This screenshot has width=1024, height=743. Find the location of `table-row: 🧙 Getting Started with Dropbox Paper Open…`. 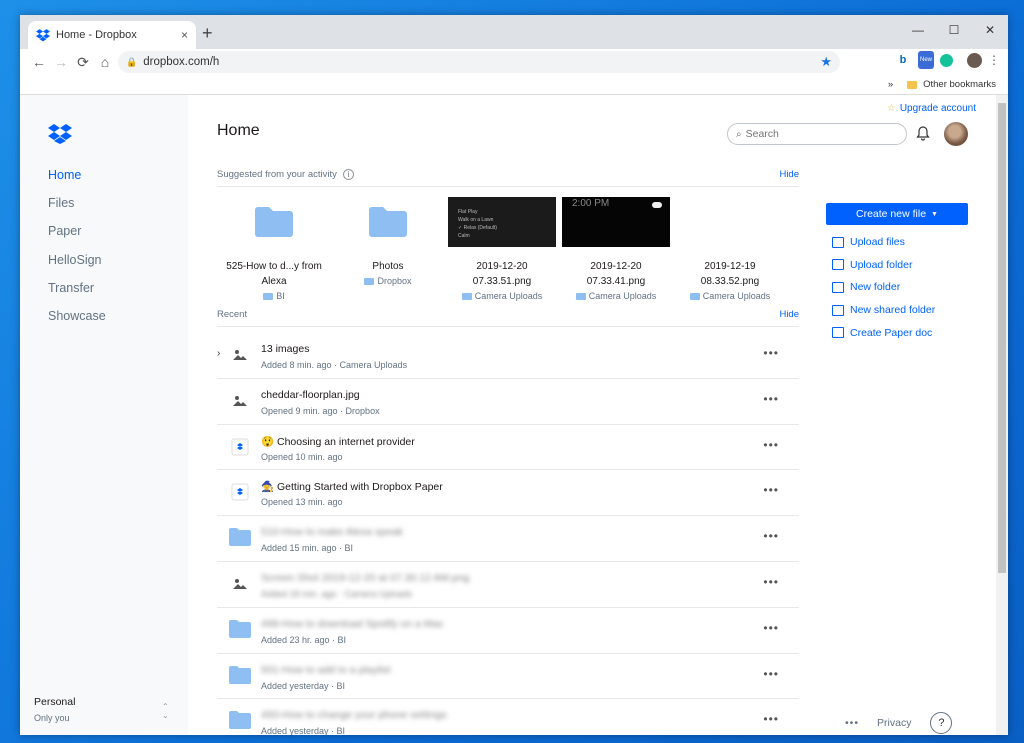

table-row: 🧙 Getting Started with Dropbox Paper Open… is located at coordinates (508, 493).